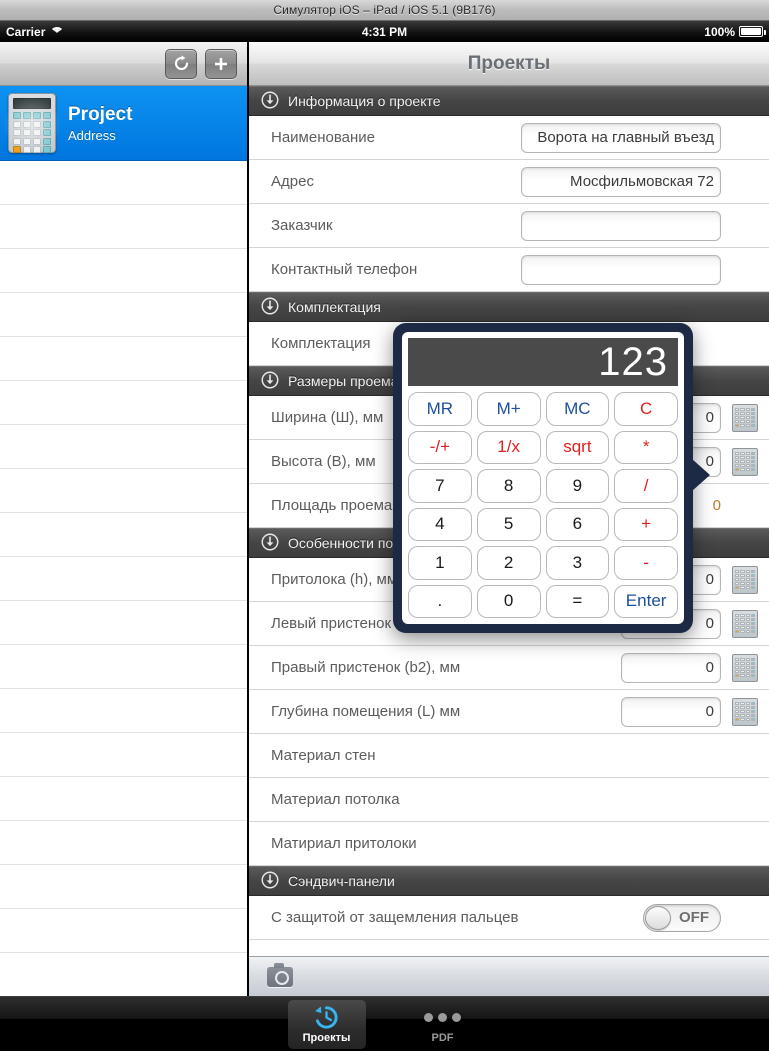 The height and width of the screenshot is (1051, 769). What do you see at coordinates (621, 181) in the screenshot?
I see `row-input-field: Мосфильмовская 72` at bounding box center [621, 181].